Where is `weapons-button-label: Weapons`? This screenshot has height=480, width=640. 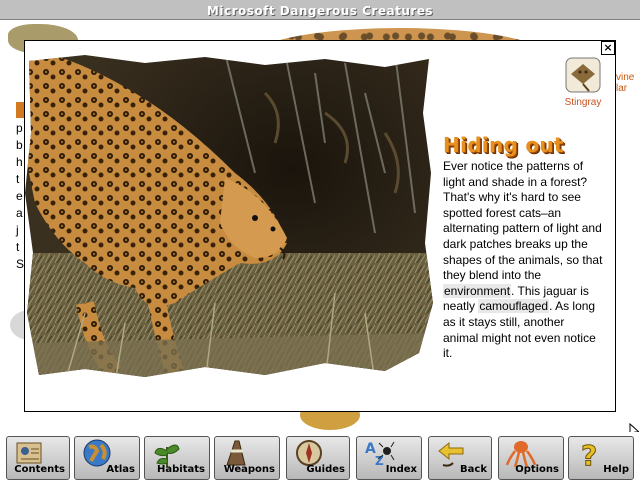
weapons-button-label: Weapons is located at coordinates (249, 469).